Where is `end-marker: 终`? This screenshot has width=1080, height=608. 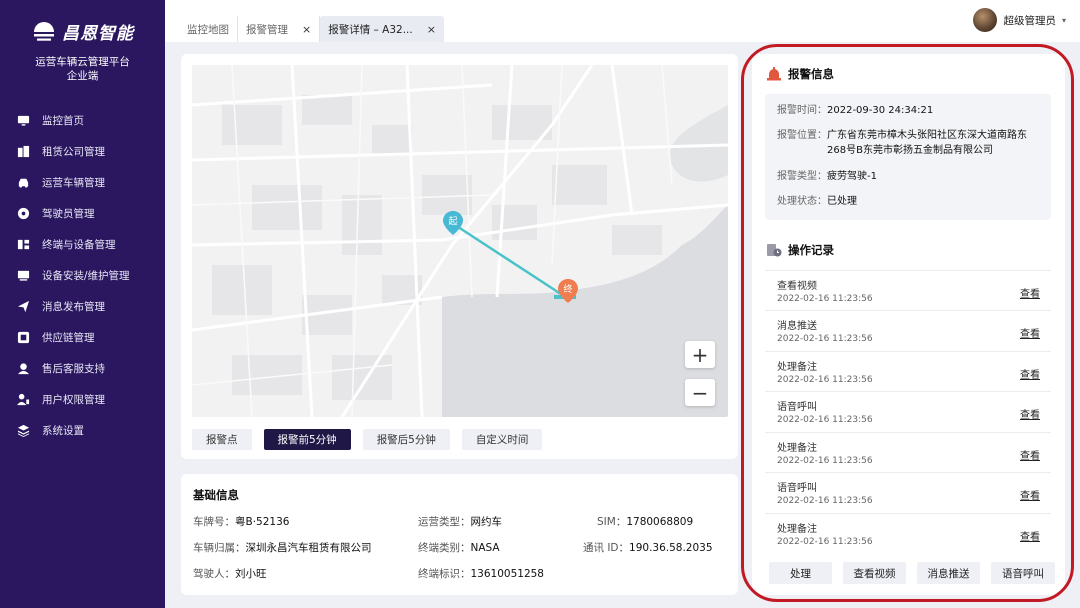
end-marker: 终 is located at coordinates (568, 292).